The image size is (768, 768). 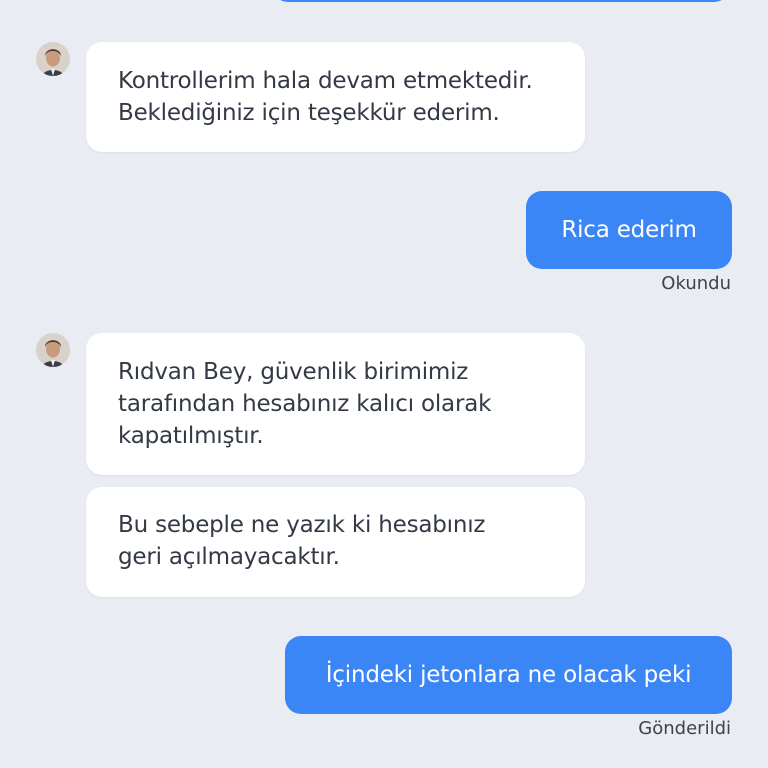 What do you see at coordinates (305, 404) in the screenshot?
I see `message-text-line: tarafından hesabınız kalıcı olarak` at bounding box center [305, 404].